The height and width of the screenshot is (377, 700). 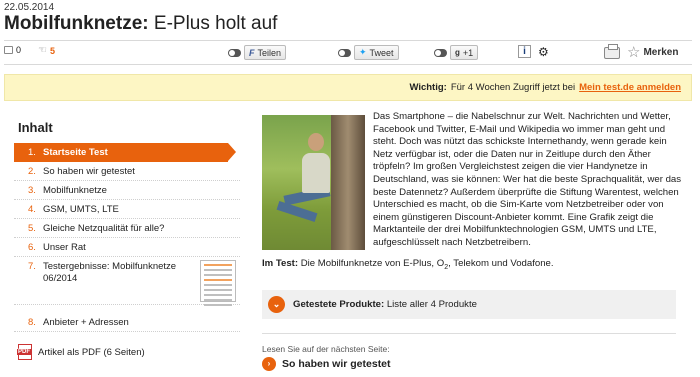 I want to click on facebook-button: F Teilen, so click(x=265, y=52).